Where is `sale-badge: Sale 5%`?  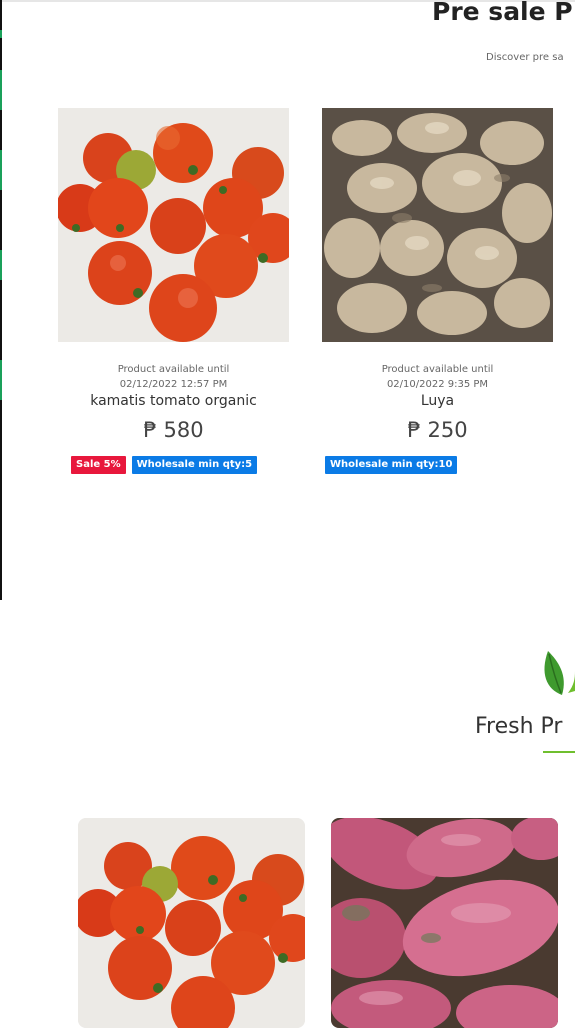
sale-badge: Sale 5% is located at coordinates (98, 465).